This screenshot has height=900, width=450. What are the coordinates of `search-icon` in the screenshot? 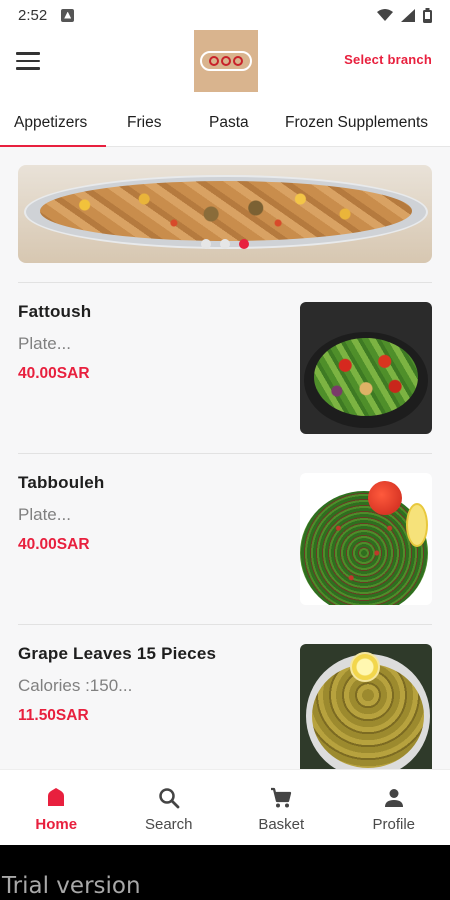 It's located at (169, 798).